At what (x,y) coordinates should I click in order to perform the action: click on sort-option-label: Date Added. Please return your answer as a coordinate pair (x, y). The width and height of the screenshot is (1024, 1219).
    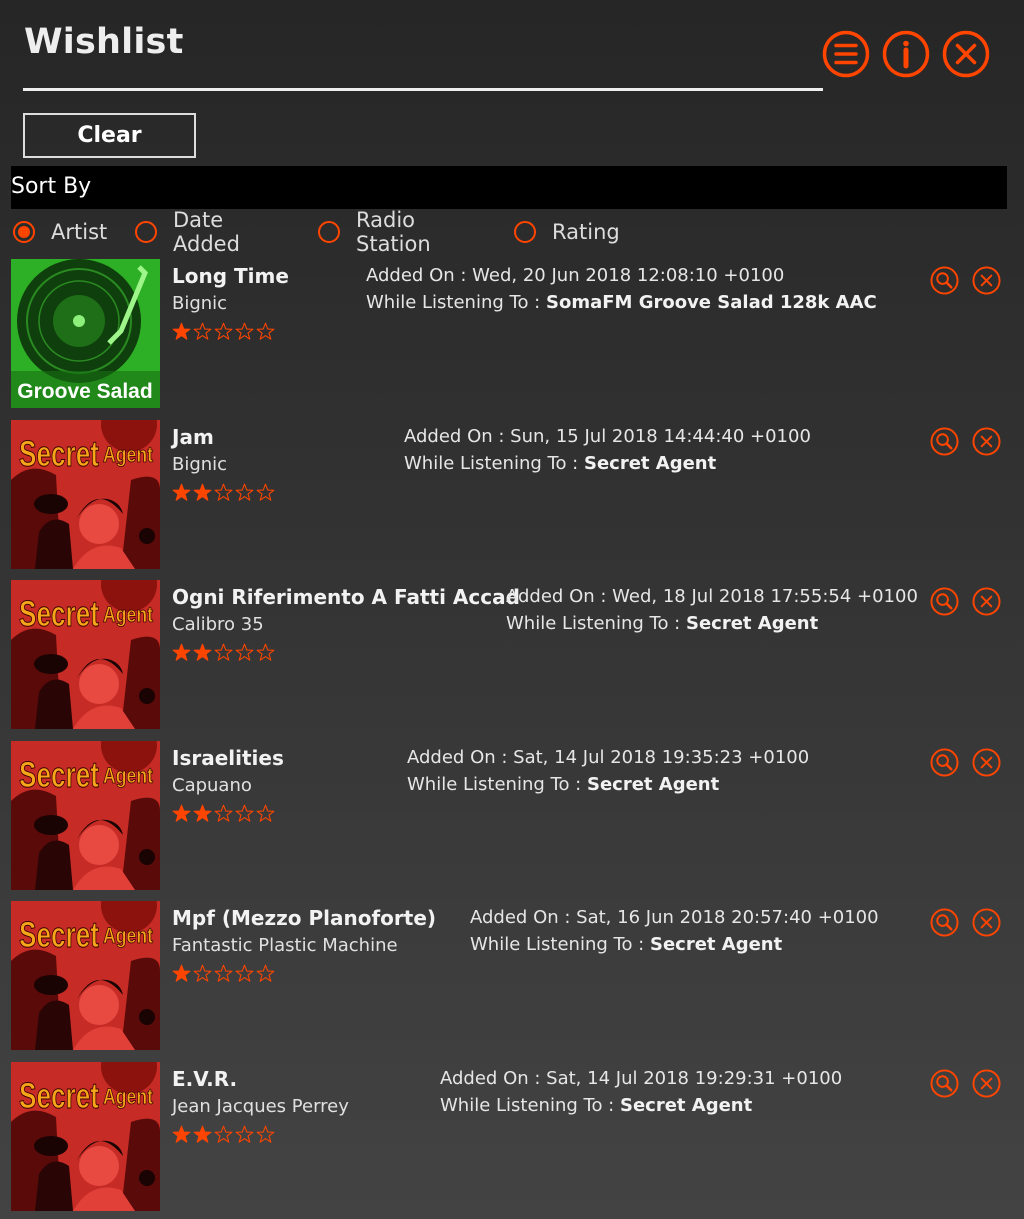
    Looking at the image, I should click on (206, 232).